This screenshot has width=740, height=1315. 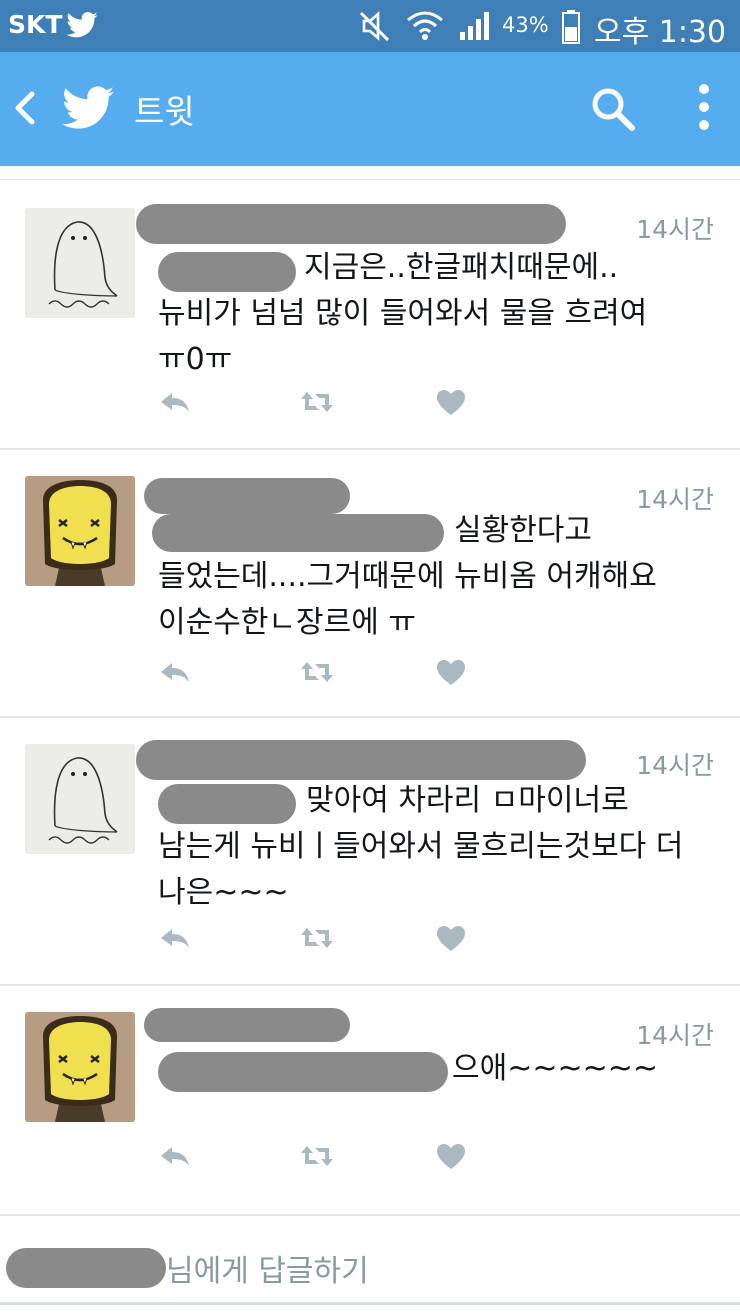 I want to click on app-bar: 트윗, so click(x=370, y=109).